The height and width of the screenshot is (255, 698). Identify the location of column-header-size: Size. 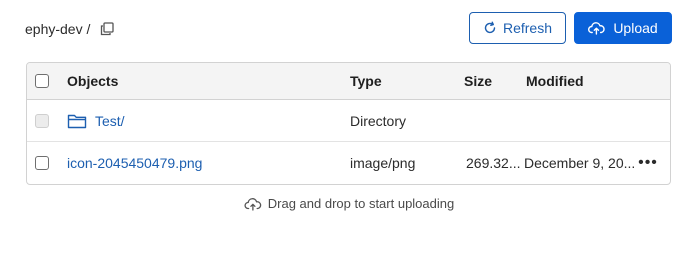
(478, 81).